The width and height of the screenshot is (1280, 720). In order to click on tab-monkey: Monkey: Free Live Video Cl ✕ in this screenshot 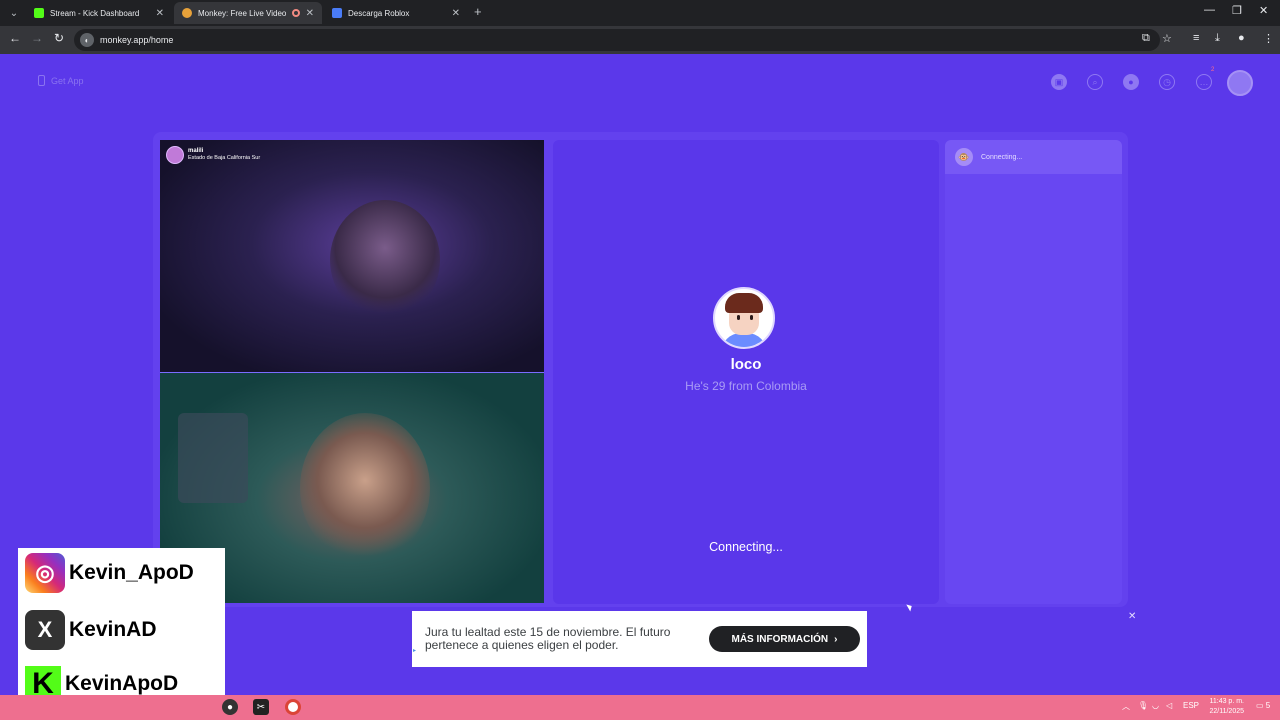, I will do `click(248, 13)`.